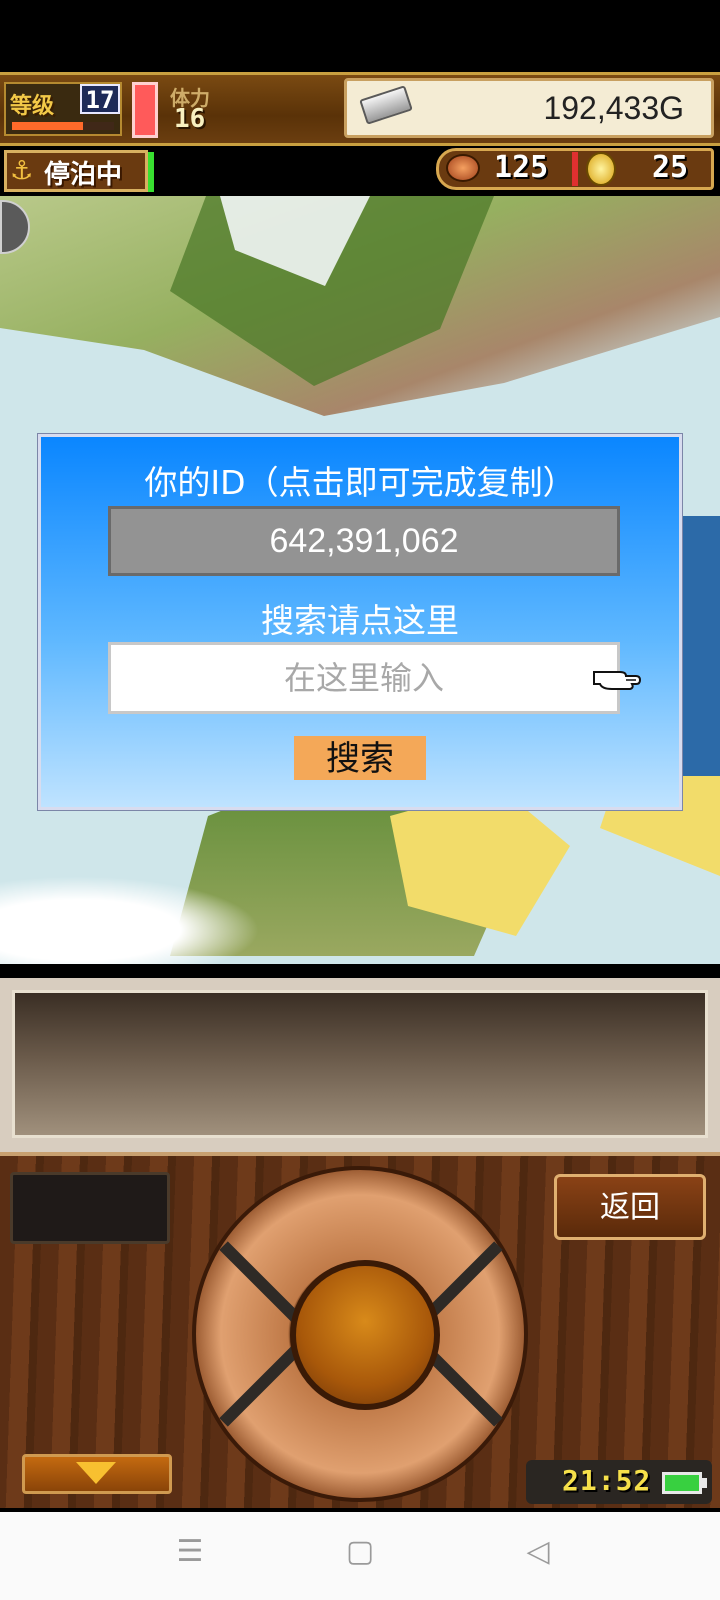 The height and width of the screenshot is (1600, 720). What do you see at coordinates (607, 1480) in the screenshot?
I see `clock-value: 21:52` at bounding box center [607, 1480].